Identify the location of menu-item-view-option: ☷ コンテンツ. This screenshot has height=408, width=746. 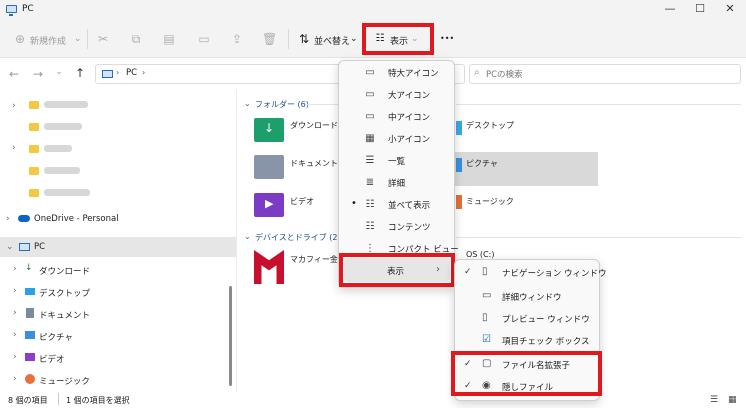
(397, 227).